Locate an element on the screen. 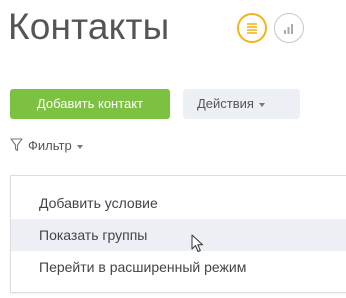  page-title: Контакты is located at coordinates (89, 26).